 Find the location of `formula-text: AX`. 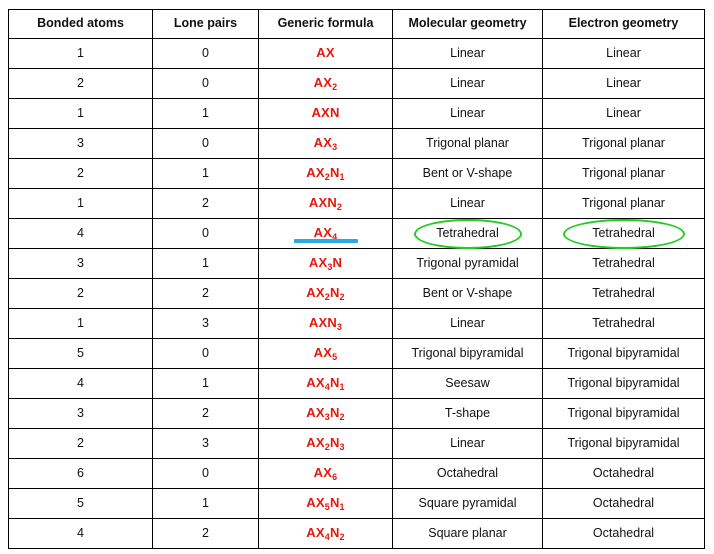

formula-text: AX is located at coordinates (325, 53).